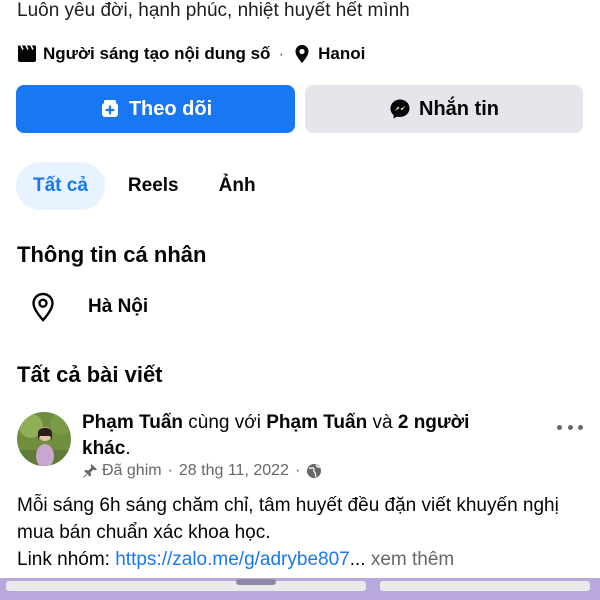 Image resolution: width=600 pixels, height=600 pixels. I want to click on profile-meta: Người sáng tạo nội dung số · Hanoi, so click(191, 54).